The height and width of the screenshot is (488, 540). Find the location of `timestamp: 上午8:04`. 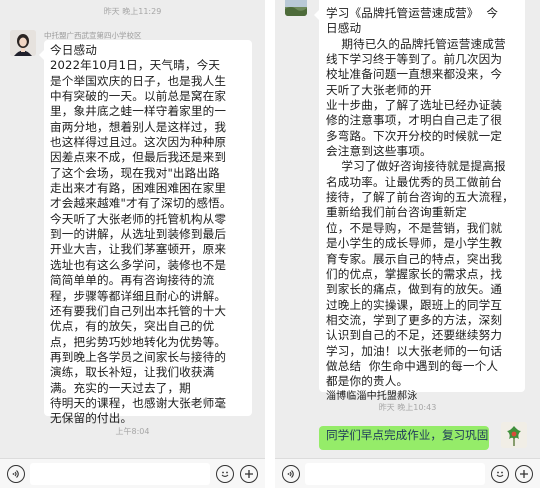

timestamp: 上午8:04 is located at coordinates (132, 431).